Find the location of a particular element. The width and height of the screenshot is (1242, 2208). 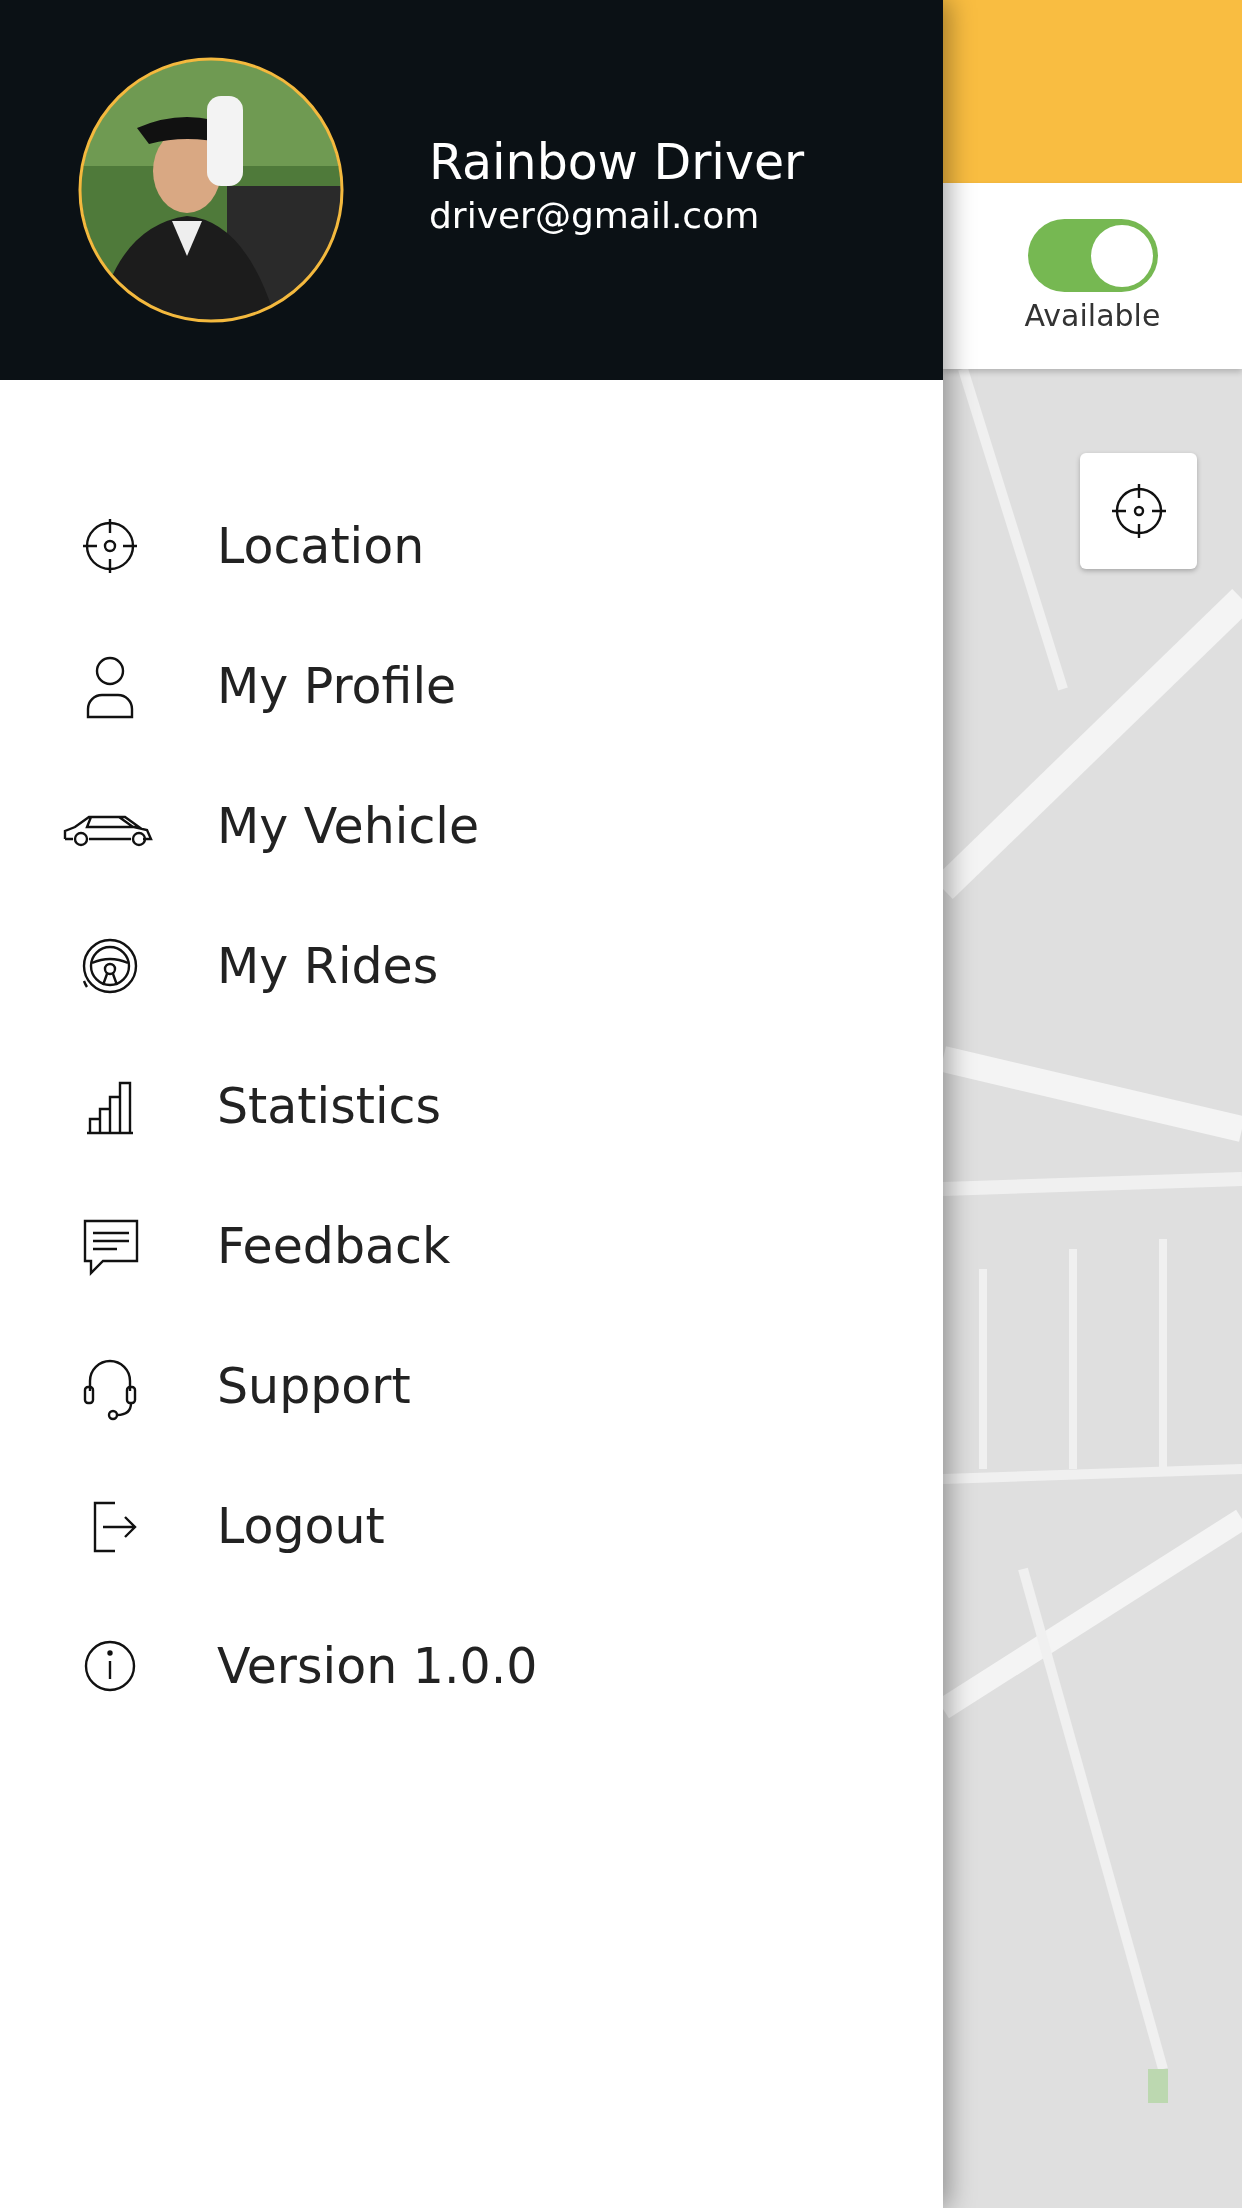

menu-label: Feedback is located at coordinates (334, 1246).